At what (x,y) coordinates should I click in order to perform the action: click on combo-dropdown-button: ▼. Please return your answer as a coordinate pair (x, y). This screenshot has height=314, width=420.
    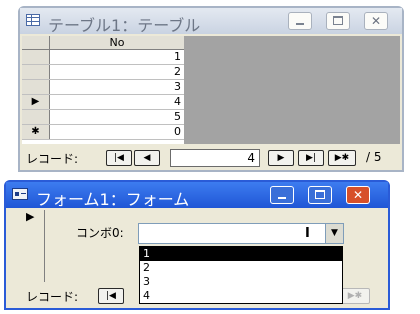
    Looking at the image, I should click on (334, 233).